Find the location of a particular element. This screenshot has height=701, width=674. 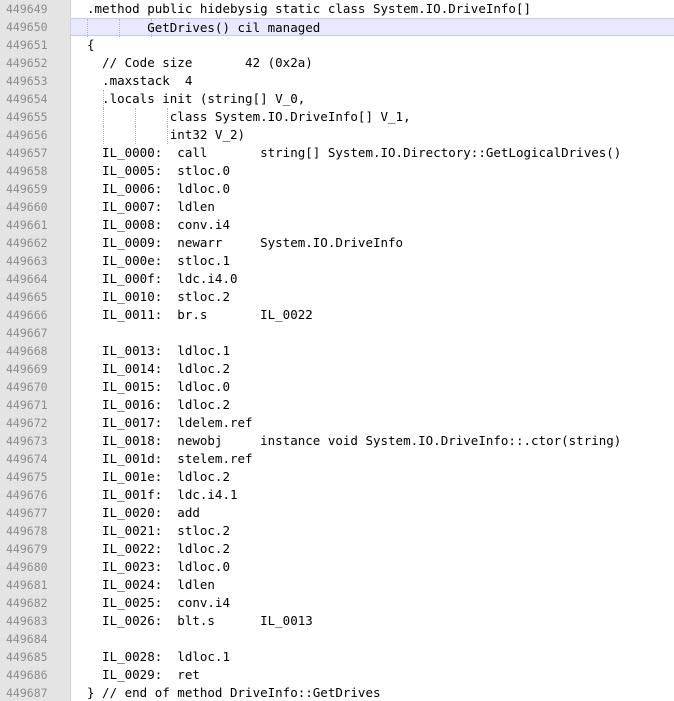

code-line-area: .locals init (string[] V_0, is located at coordinates (372, 99).